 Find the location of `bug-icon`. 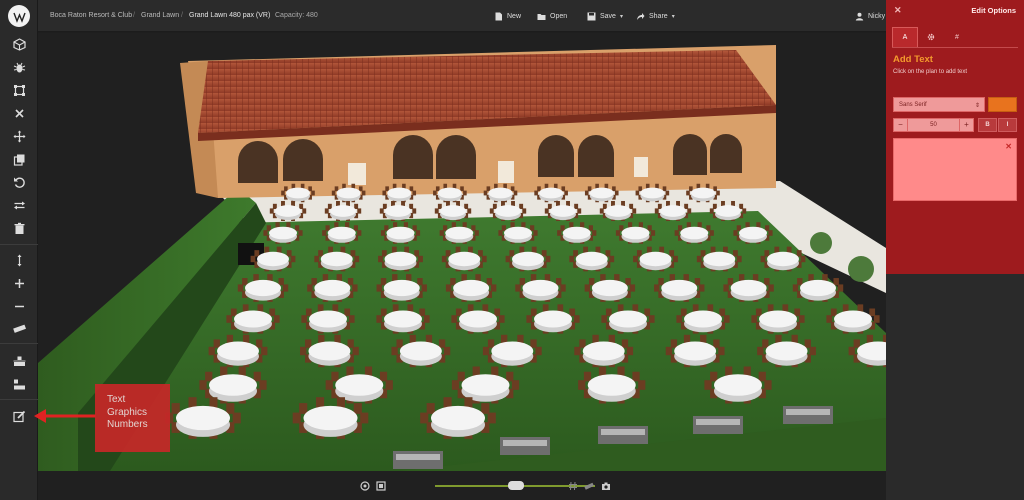

bug-icon is located at coordinates (19, 67).